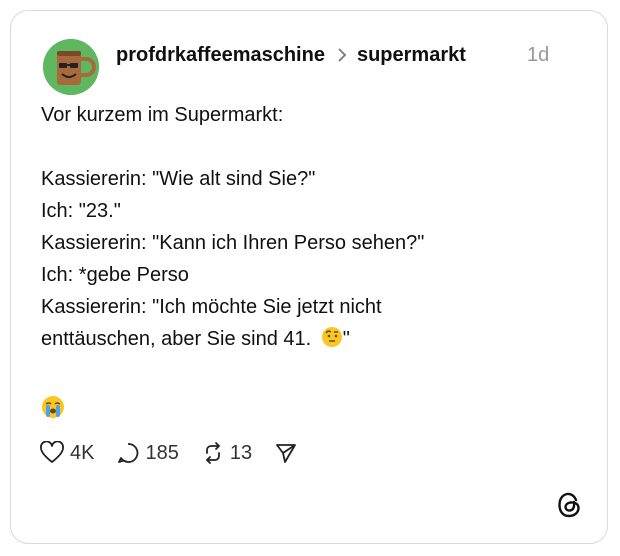 This screenshot has width=620, height=556. I want to click on like-button: 4K, so click(66, 453).